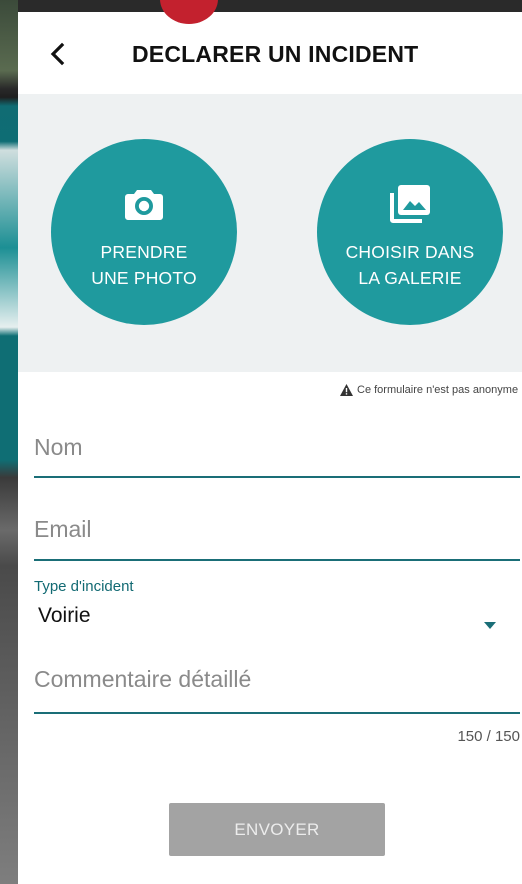  Describe the element at coordinates (277, 713) in the screenshot. I see `comment-underline` at that location.